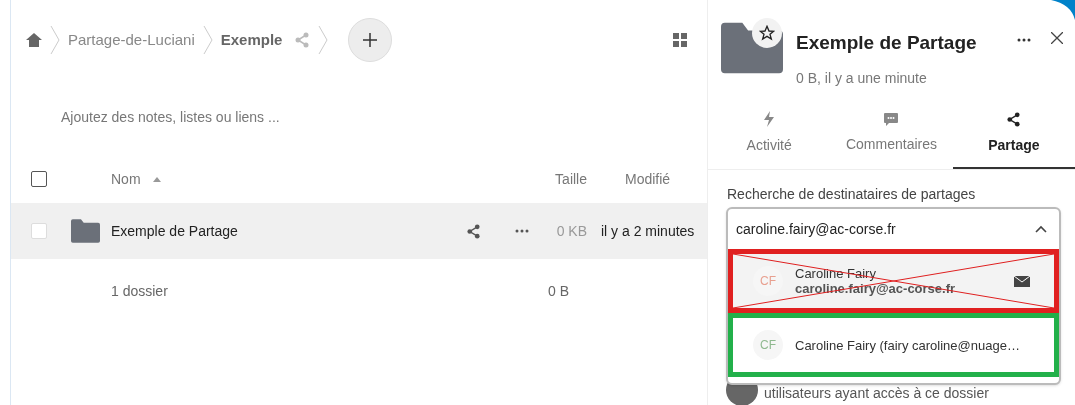  Describe the element at coordinates (156, 179) in the screenshot. I see `sort-ascending-icon` at that location.